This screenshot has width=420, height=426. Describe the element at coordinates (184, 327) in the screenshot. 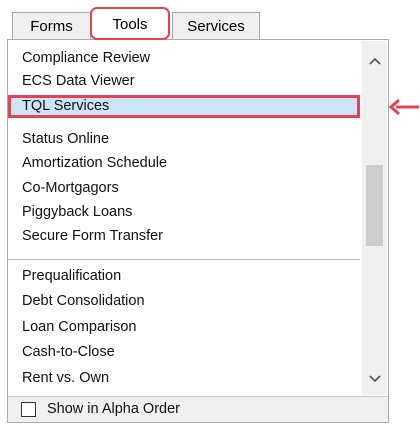

I see `list-item-loan-comparison: Loan Comparison` at that location.